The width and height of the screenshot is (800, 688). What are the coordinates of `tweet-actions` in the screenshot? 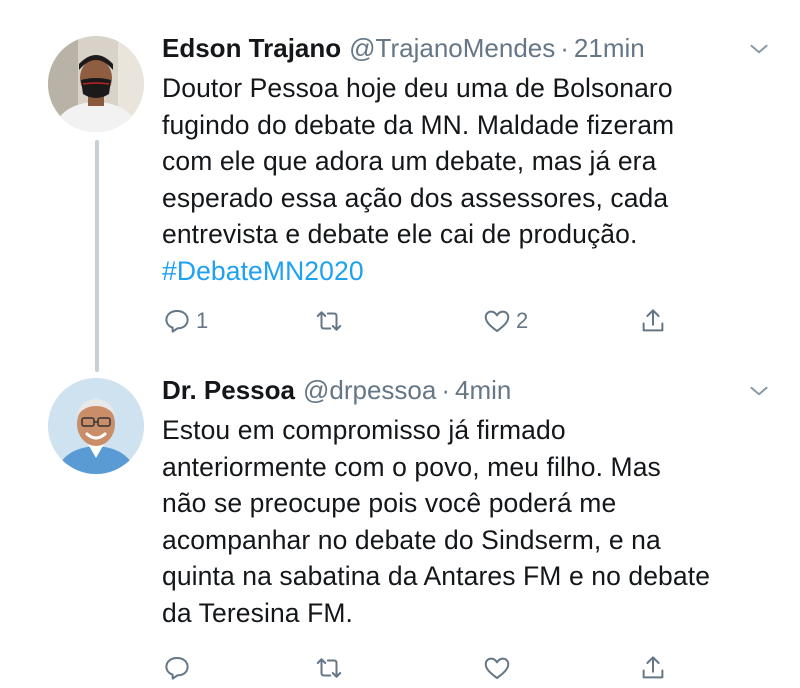 It's located at (422, 668).